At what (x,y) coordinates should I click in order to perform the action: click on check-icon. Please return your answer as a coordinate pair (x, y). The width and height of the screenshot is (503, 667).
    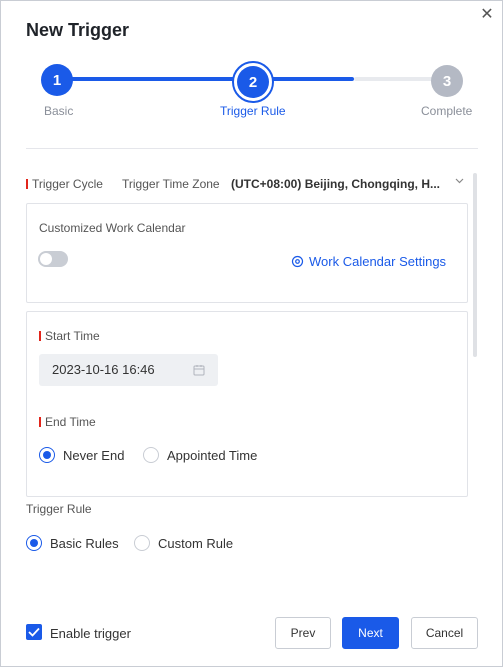
    Looking at the image, I should click on (34, 632).